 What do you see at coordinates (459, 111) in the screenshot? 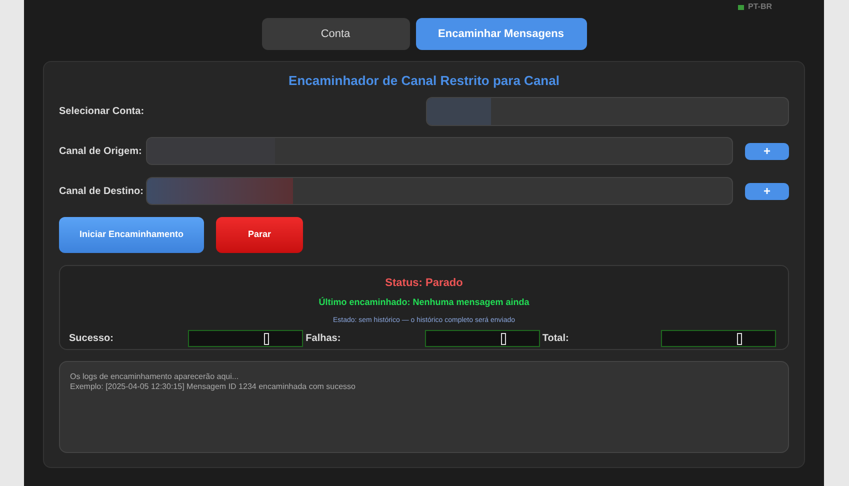
I see `redacted-block` at bounding box center [459, 111].